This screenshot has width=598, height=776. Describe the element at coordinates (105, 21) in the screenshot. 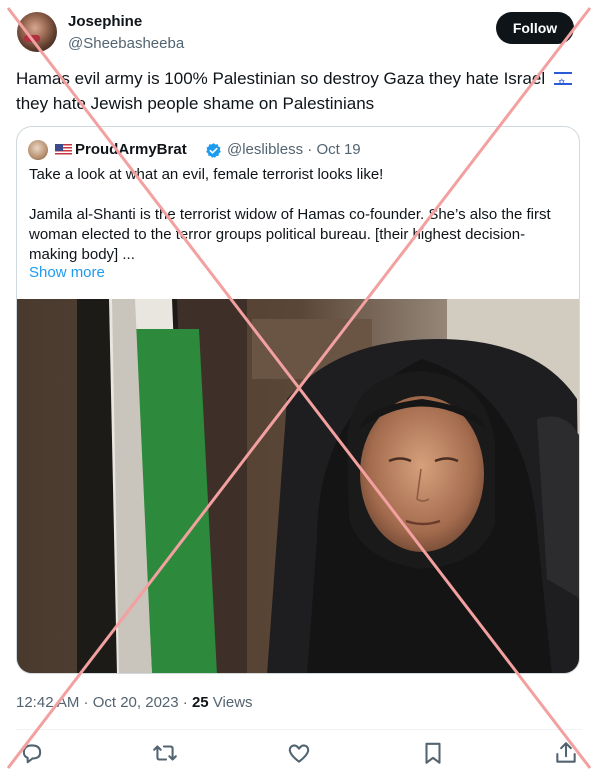

I see `author-name: Josephine` at that location.